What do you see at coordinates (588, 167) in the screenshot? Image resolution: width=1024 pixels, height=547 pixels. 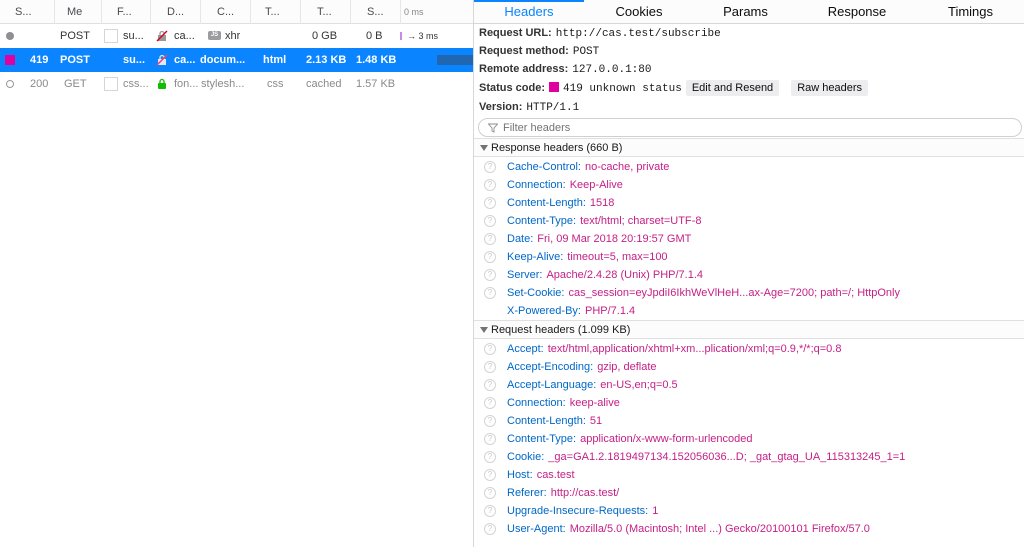 I see `header-entry: Cache-Control: no-cache, private` at bounding box center [588, 167].